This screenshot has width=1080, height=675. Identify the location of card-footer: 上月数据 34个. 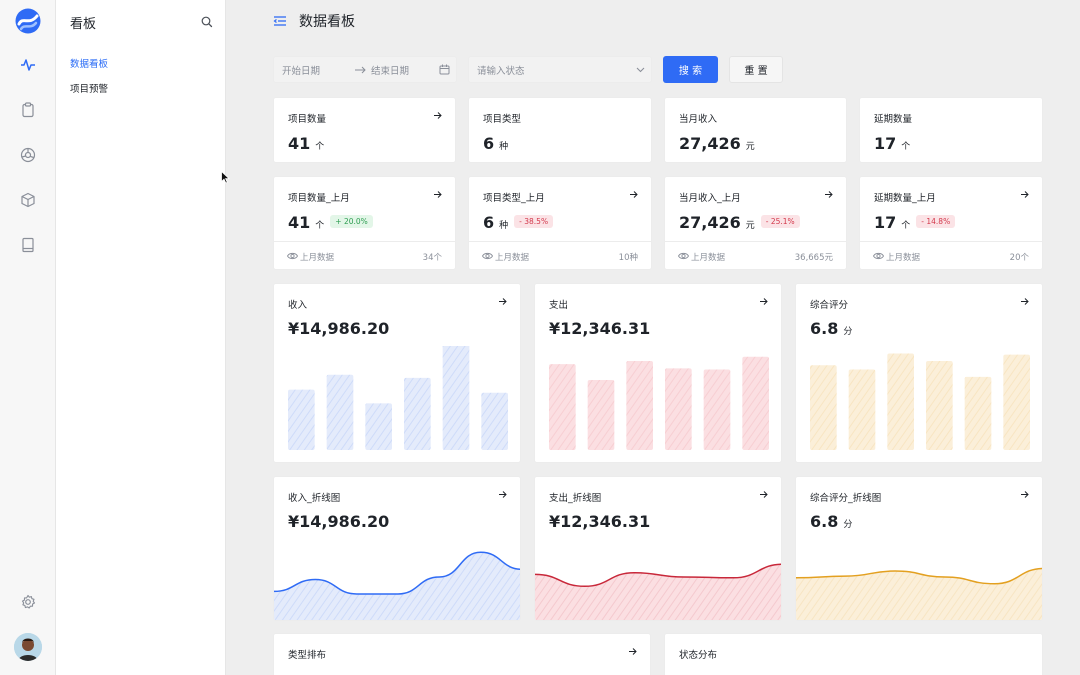
(364, 255).